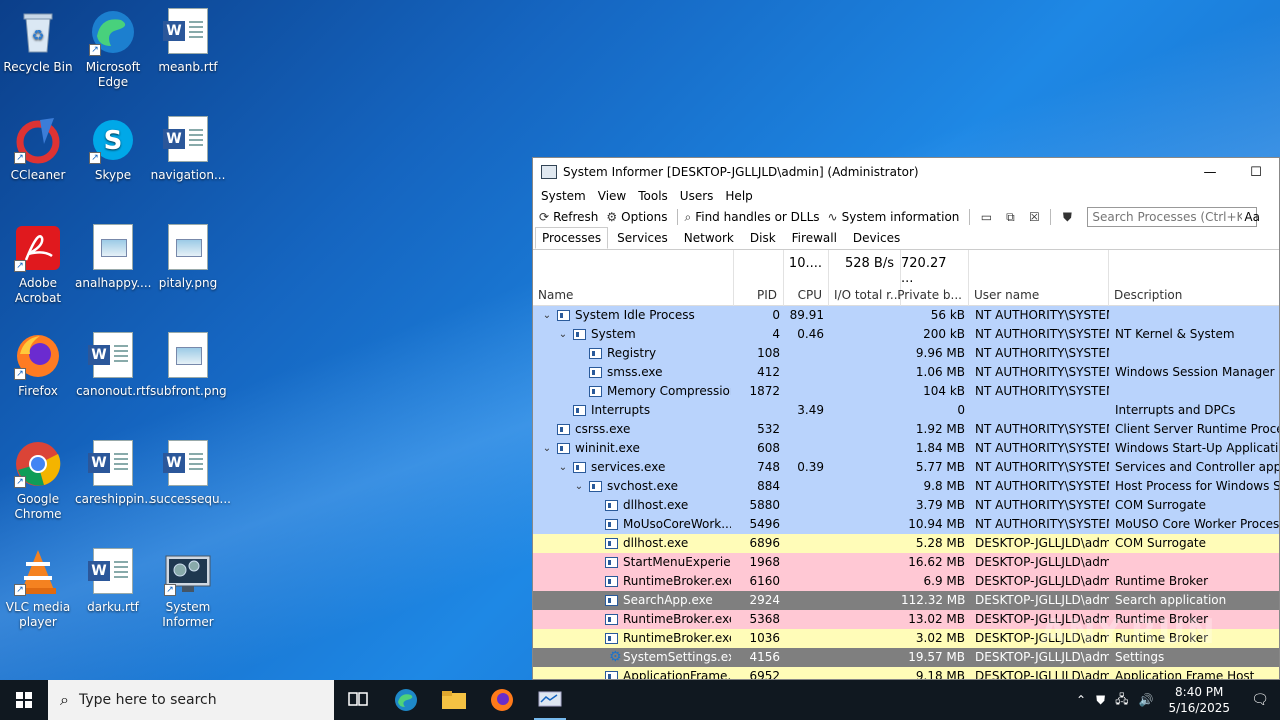 The width and height of the screenshot is (1280, 720). I want to click on process-row: Registry 108 9.96 MB NT AUTHORITY\SYSTEM, so click(906, 353).